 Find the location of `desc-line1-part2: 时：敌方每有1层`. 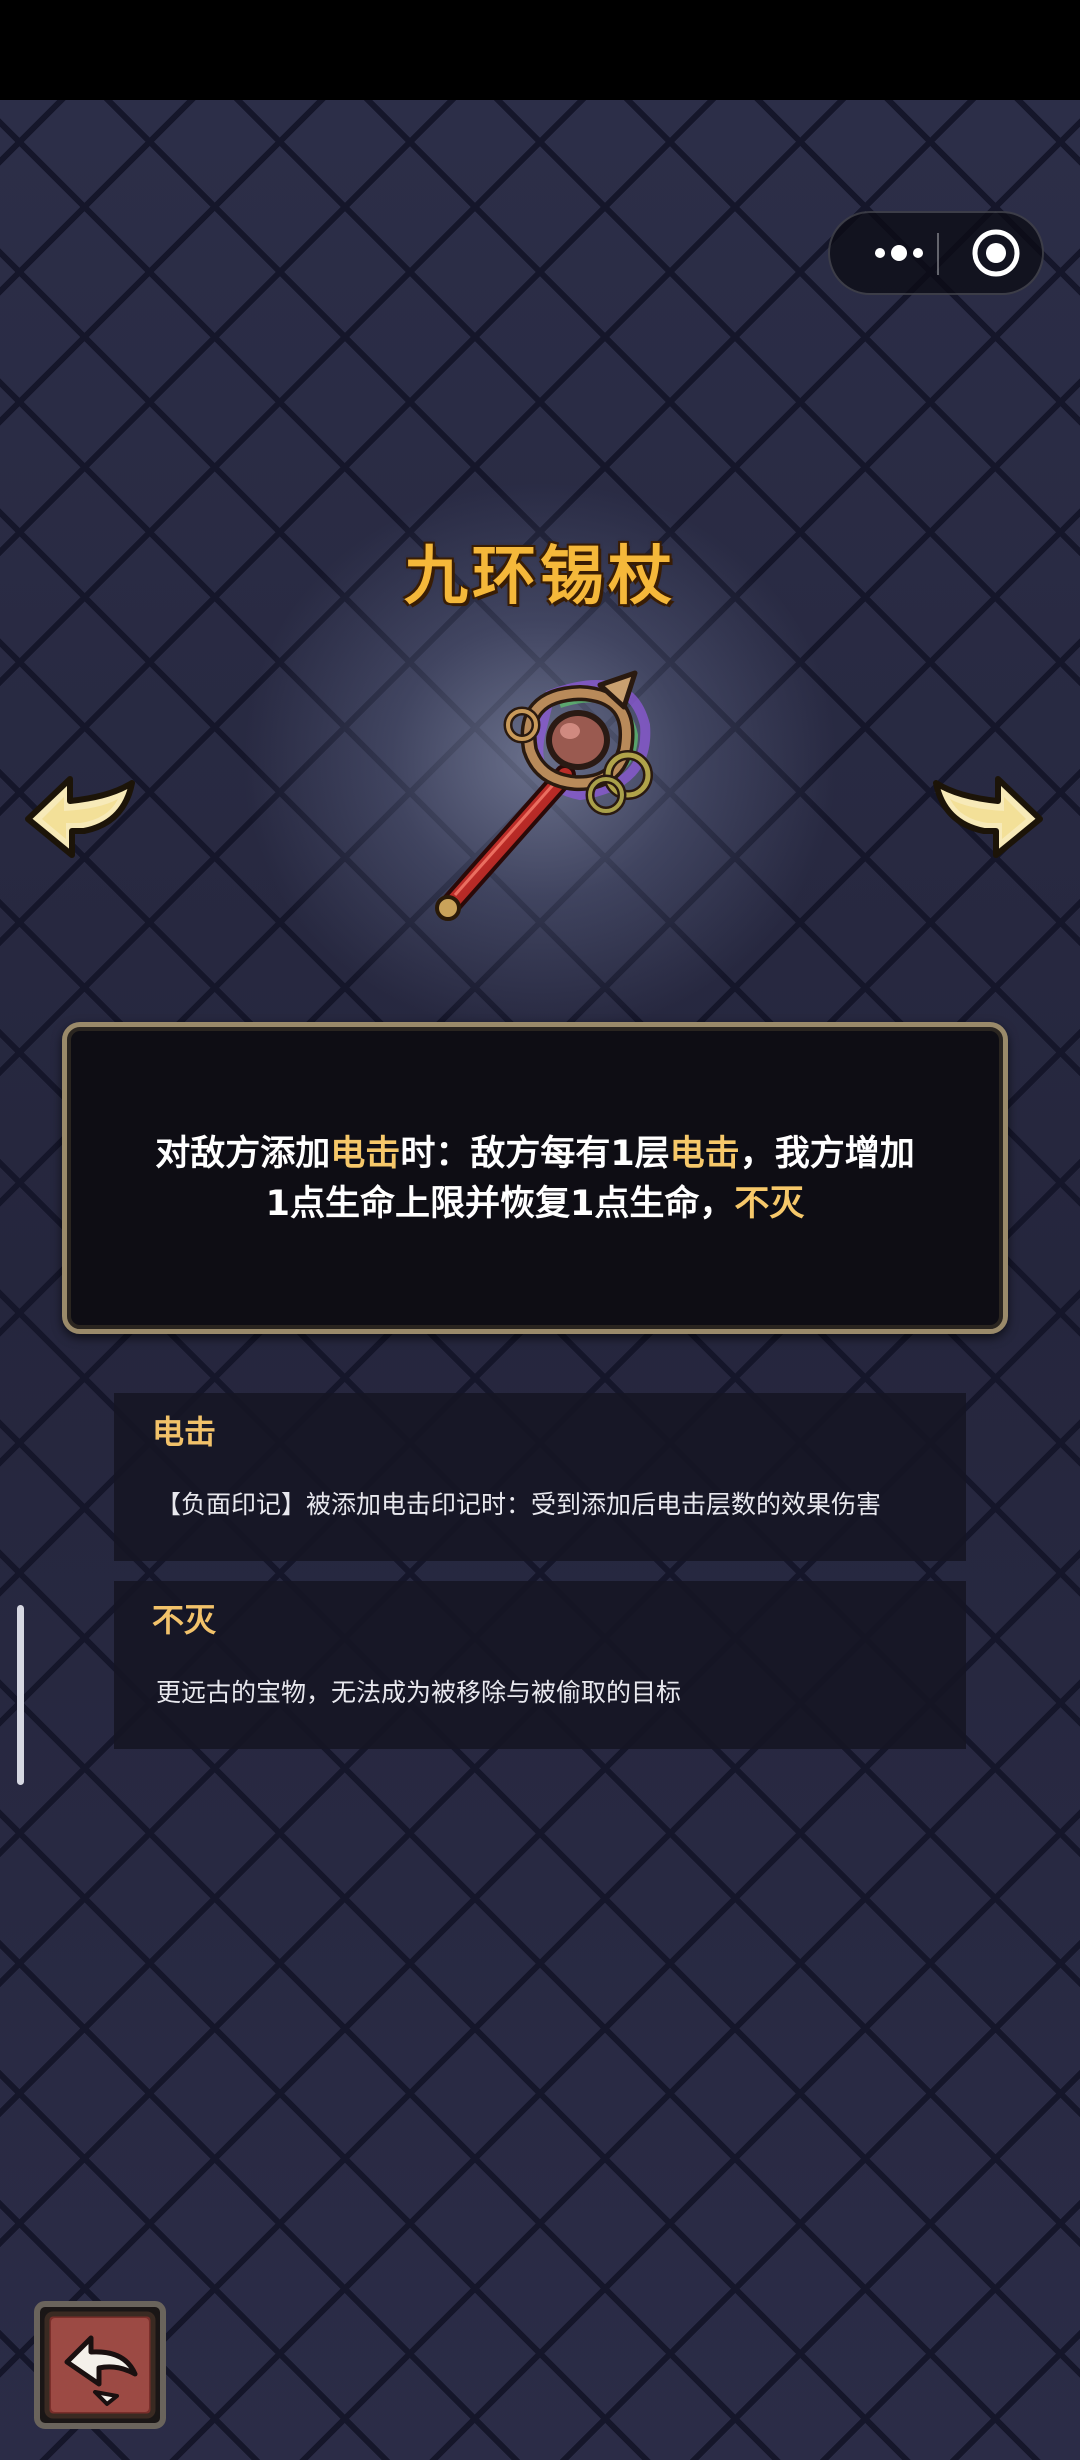

desc-line1-part2: 时：敌方每有1层 is located at coordinates (535, 1154).